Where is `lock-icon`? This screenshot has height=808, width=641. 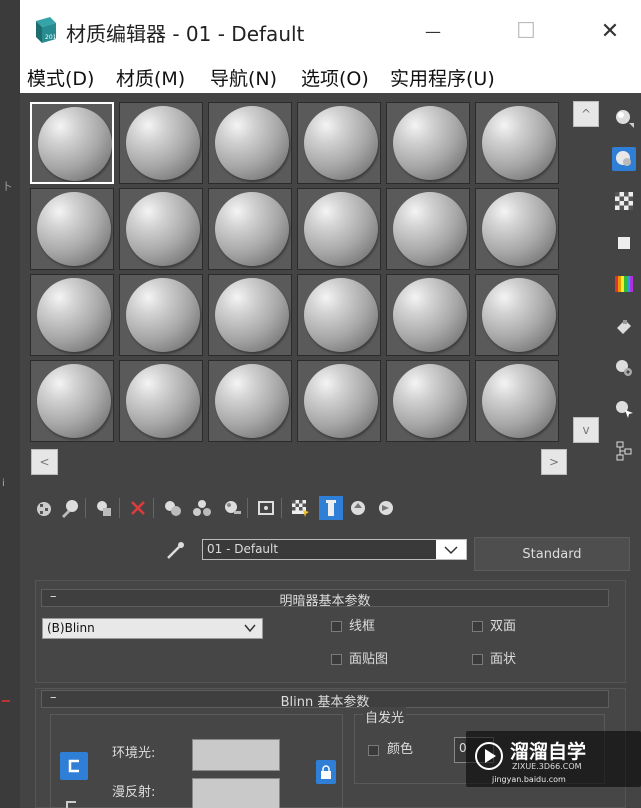 lock-icon is located at coordinates (326, 772).